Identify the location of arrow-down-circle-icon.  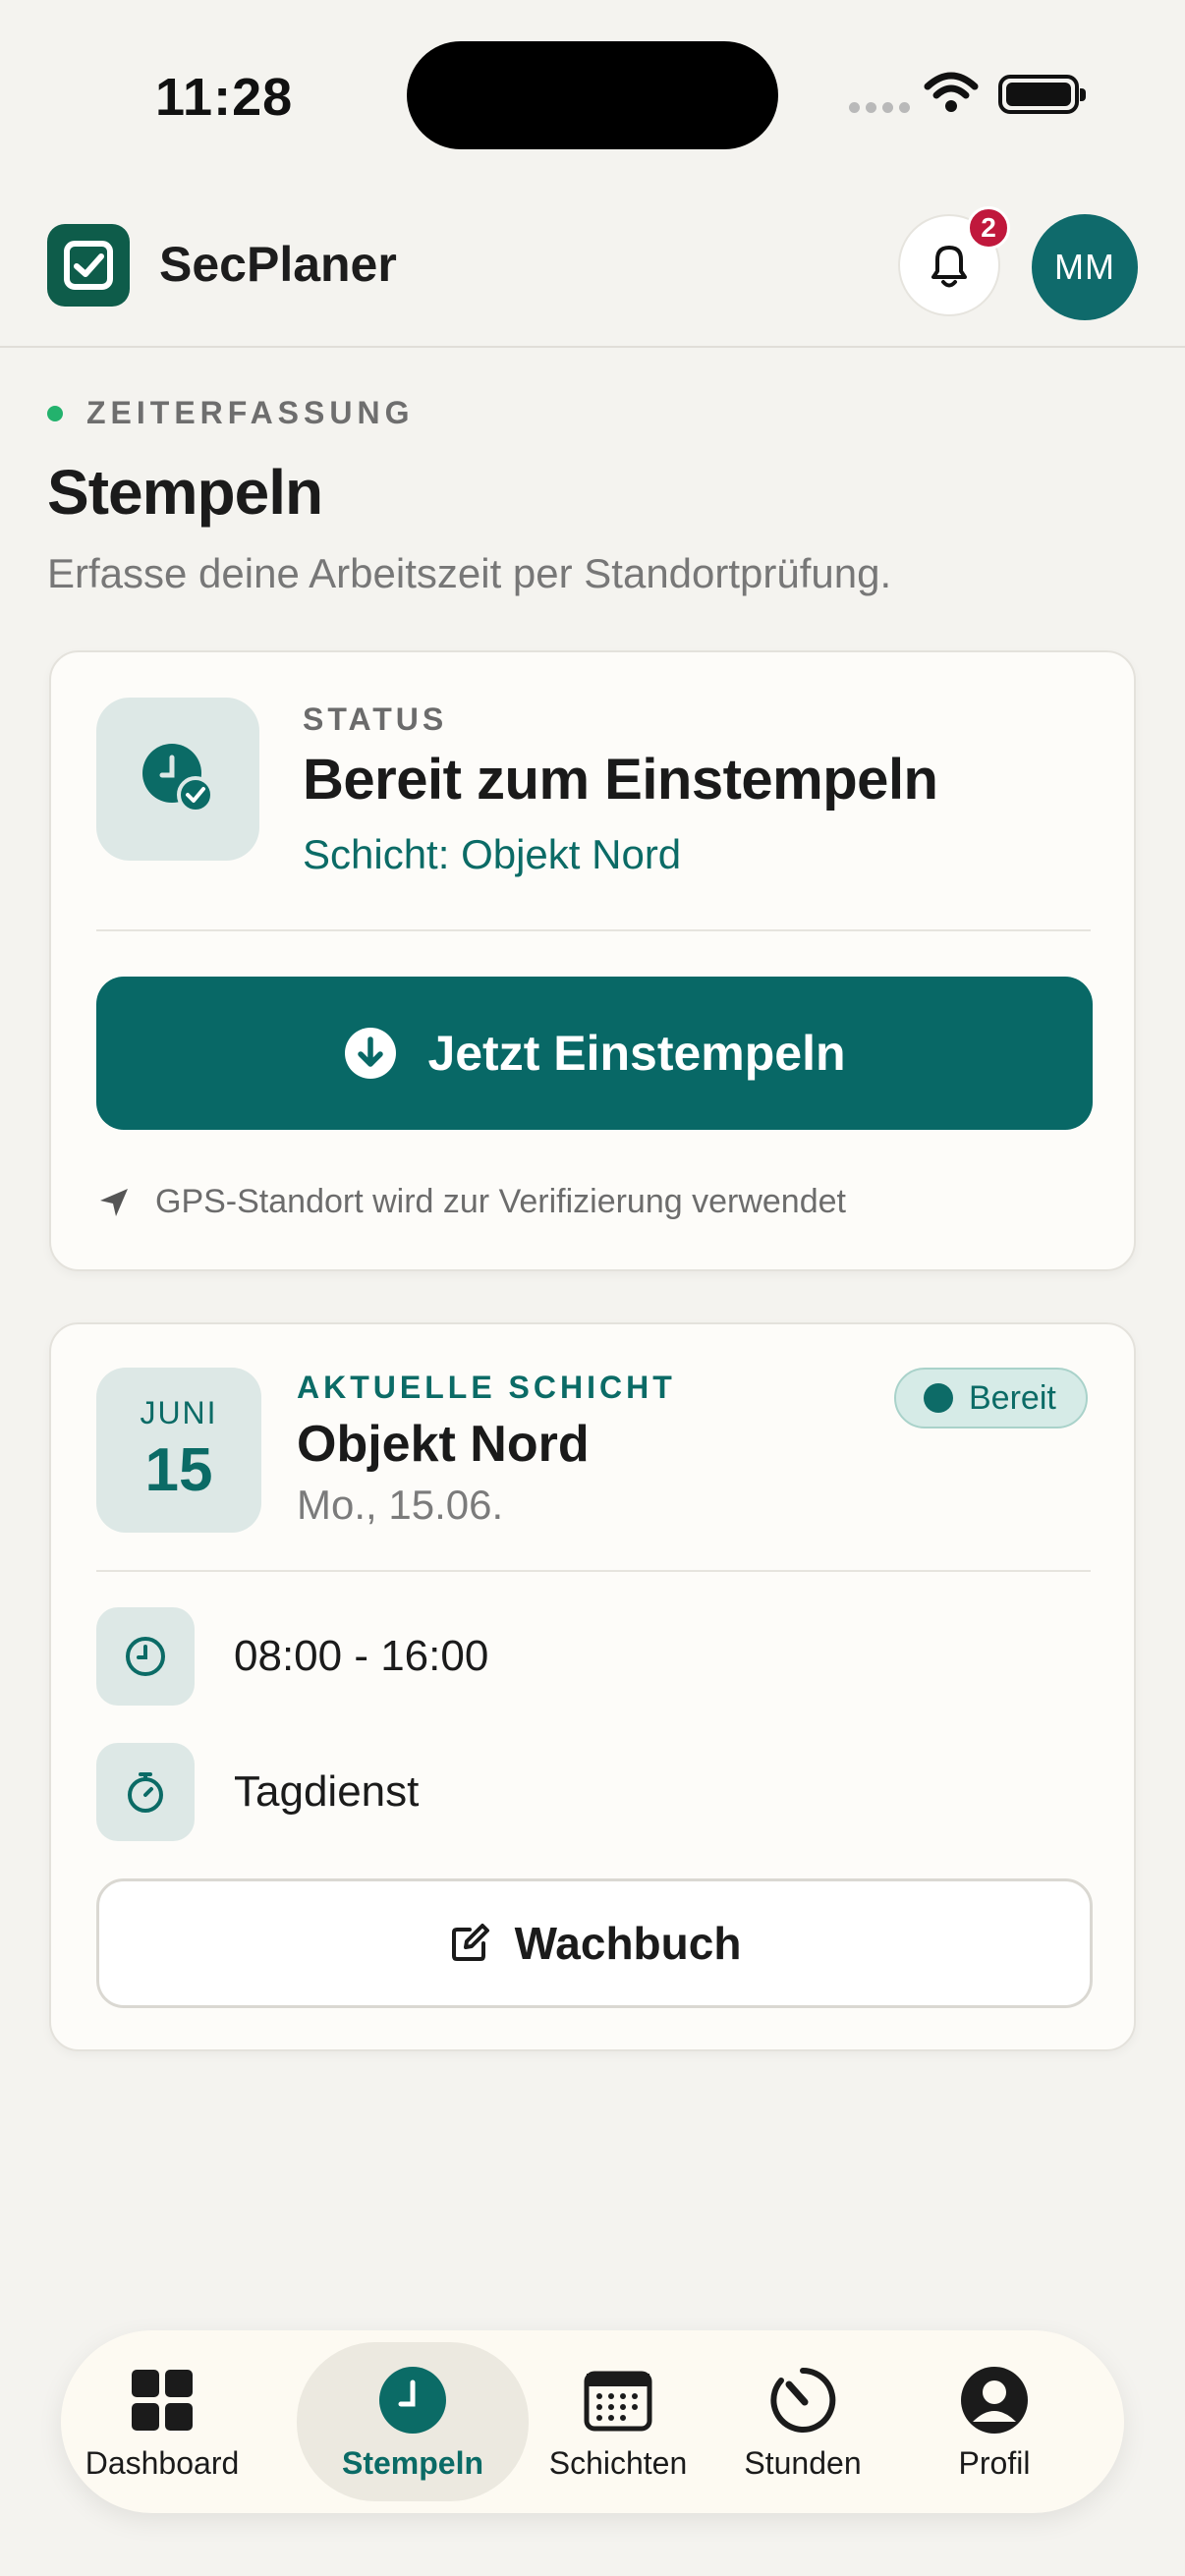
(371, 1053).